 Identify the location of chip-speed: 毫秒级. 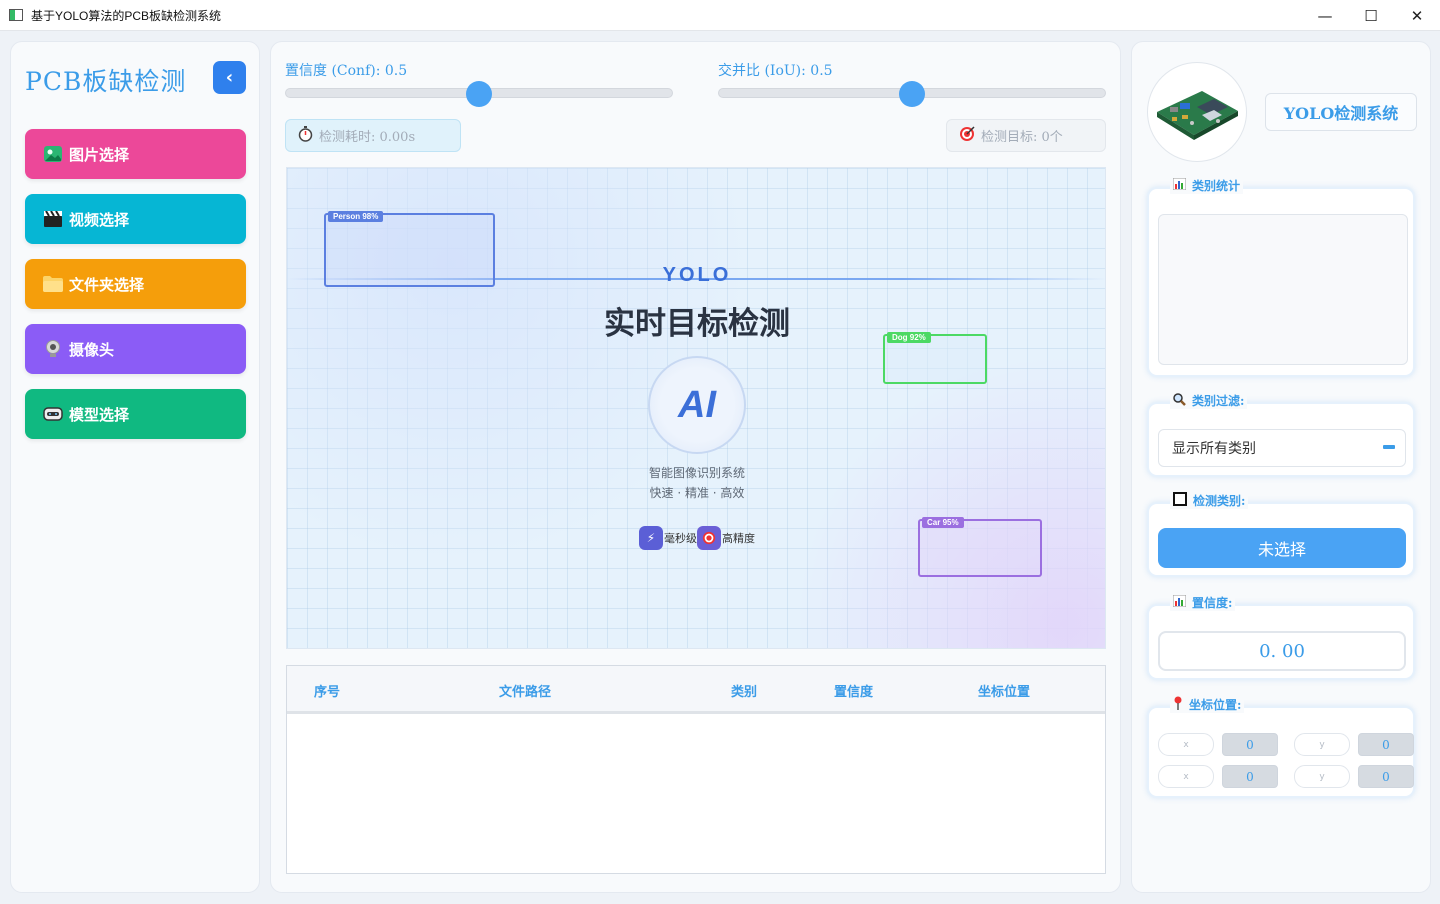
(680, 538).